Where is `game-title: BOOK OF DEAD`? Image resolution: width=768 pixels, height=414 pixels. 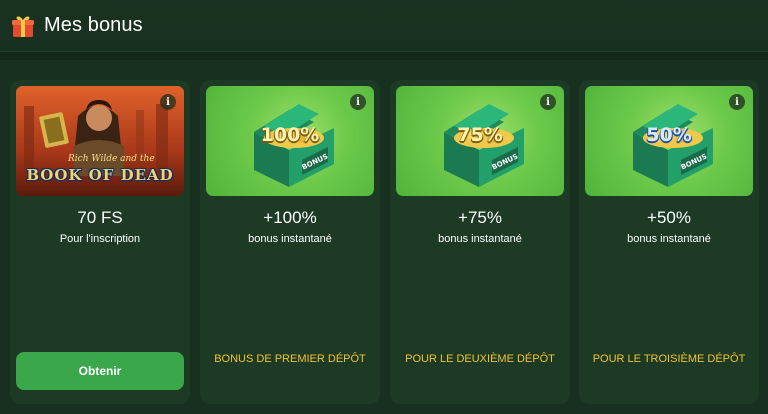
game-title: BOOK OF DEAD is located at coordinates (100, 175).